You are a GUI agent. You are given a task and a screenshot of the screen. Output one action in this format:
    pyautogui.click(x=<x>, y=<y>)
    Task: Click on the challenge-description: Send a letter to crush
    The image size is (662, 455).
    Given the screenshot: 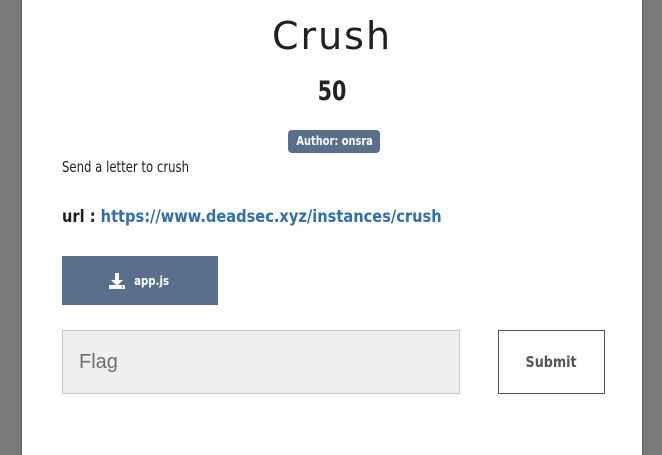 What is the action you would take?
    pyautogui.click(x=126, y=167)
    